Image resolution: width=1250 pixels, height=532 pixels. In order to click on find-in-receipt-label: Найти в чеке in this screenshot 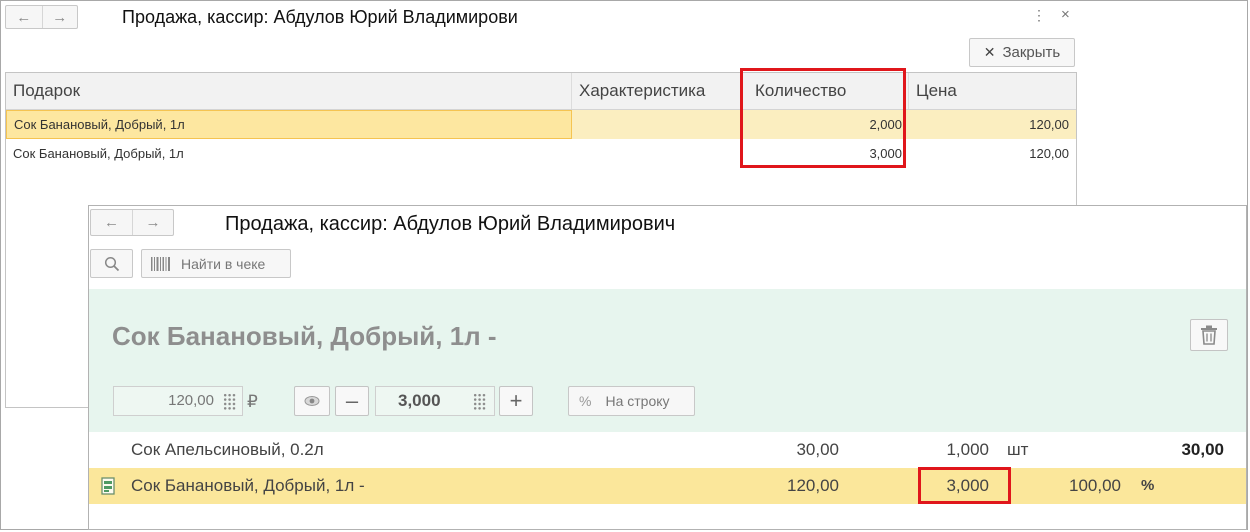, I will do `click(223, 263)`.